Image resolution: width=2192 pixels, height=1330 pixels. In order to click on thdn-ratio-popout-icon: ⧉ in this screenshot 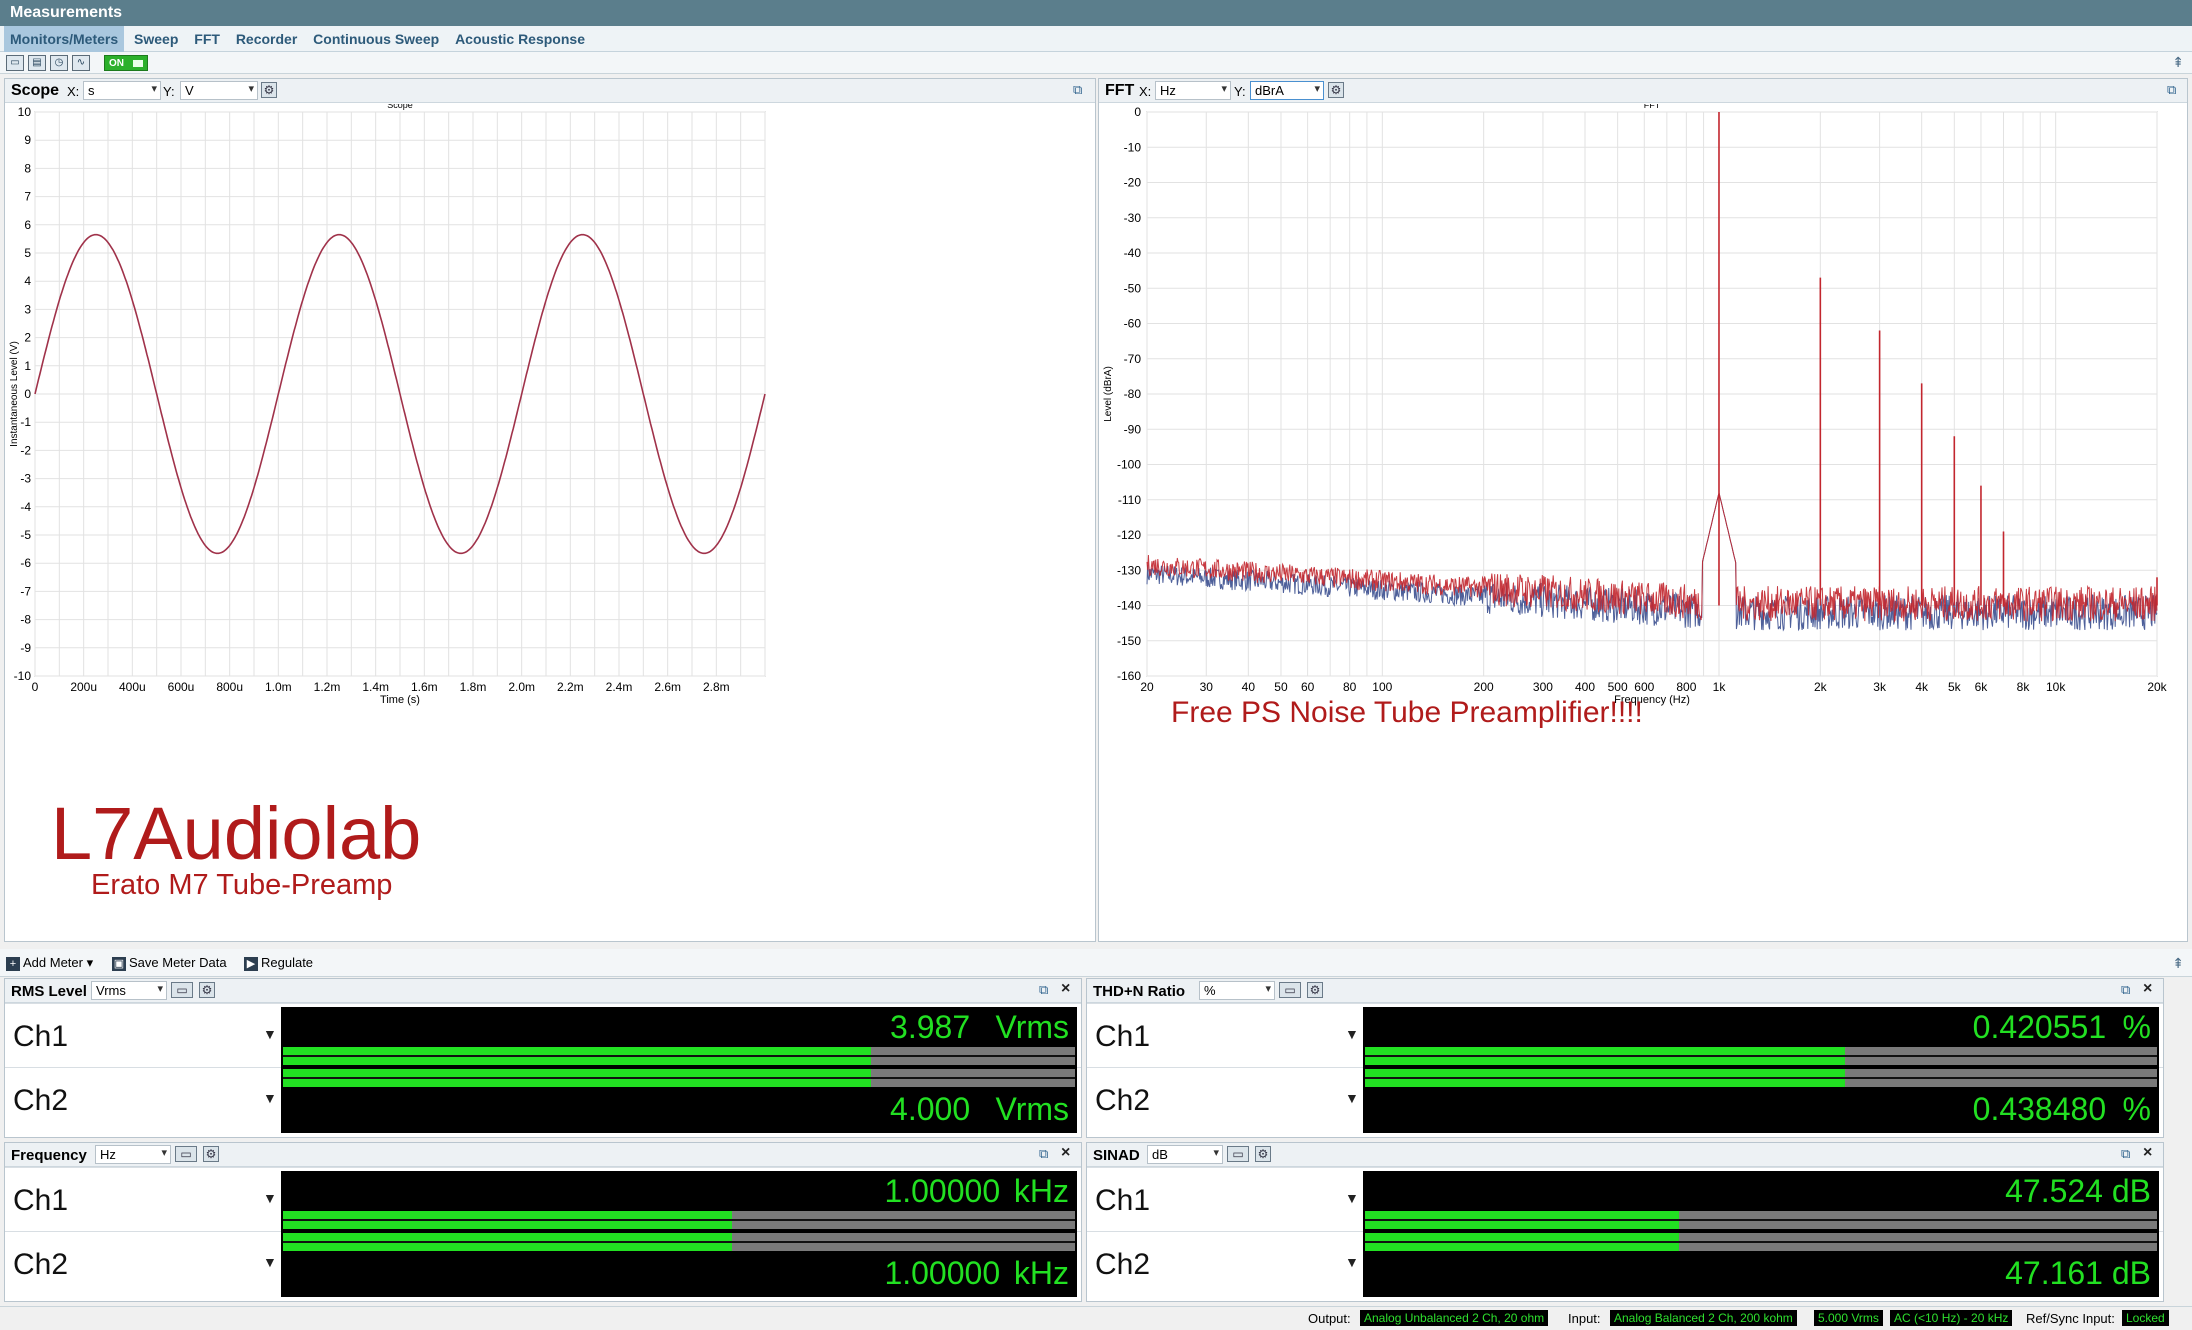, I will do `click(2125, 990)`.